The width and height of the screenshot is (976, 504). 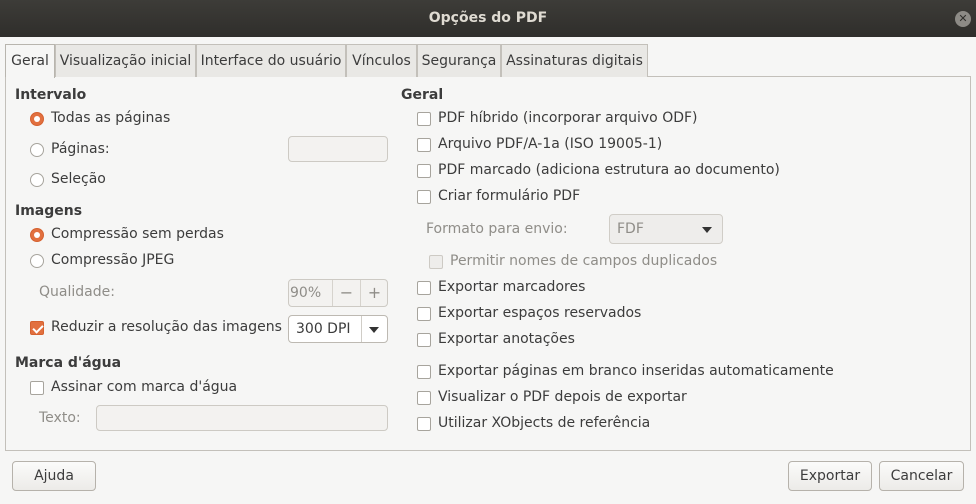 What do you see at coordinates (68, 363) in the screenshot?
I see `watermark-heading: Marca d'água` at bounding box center [68, 363].